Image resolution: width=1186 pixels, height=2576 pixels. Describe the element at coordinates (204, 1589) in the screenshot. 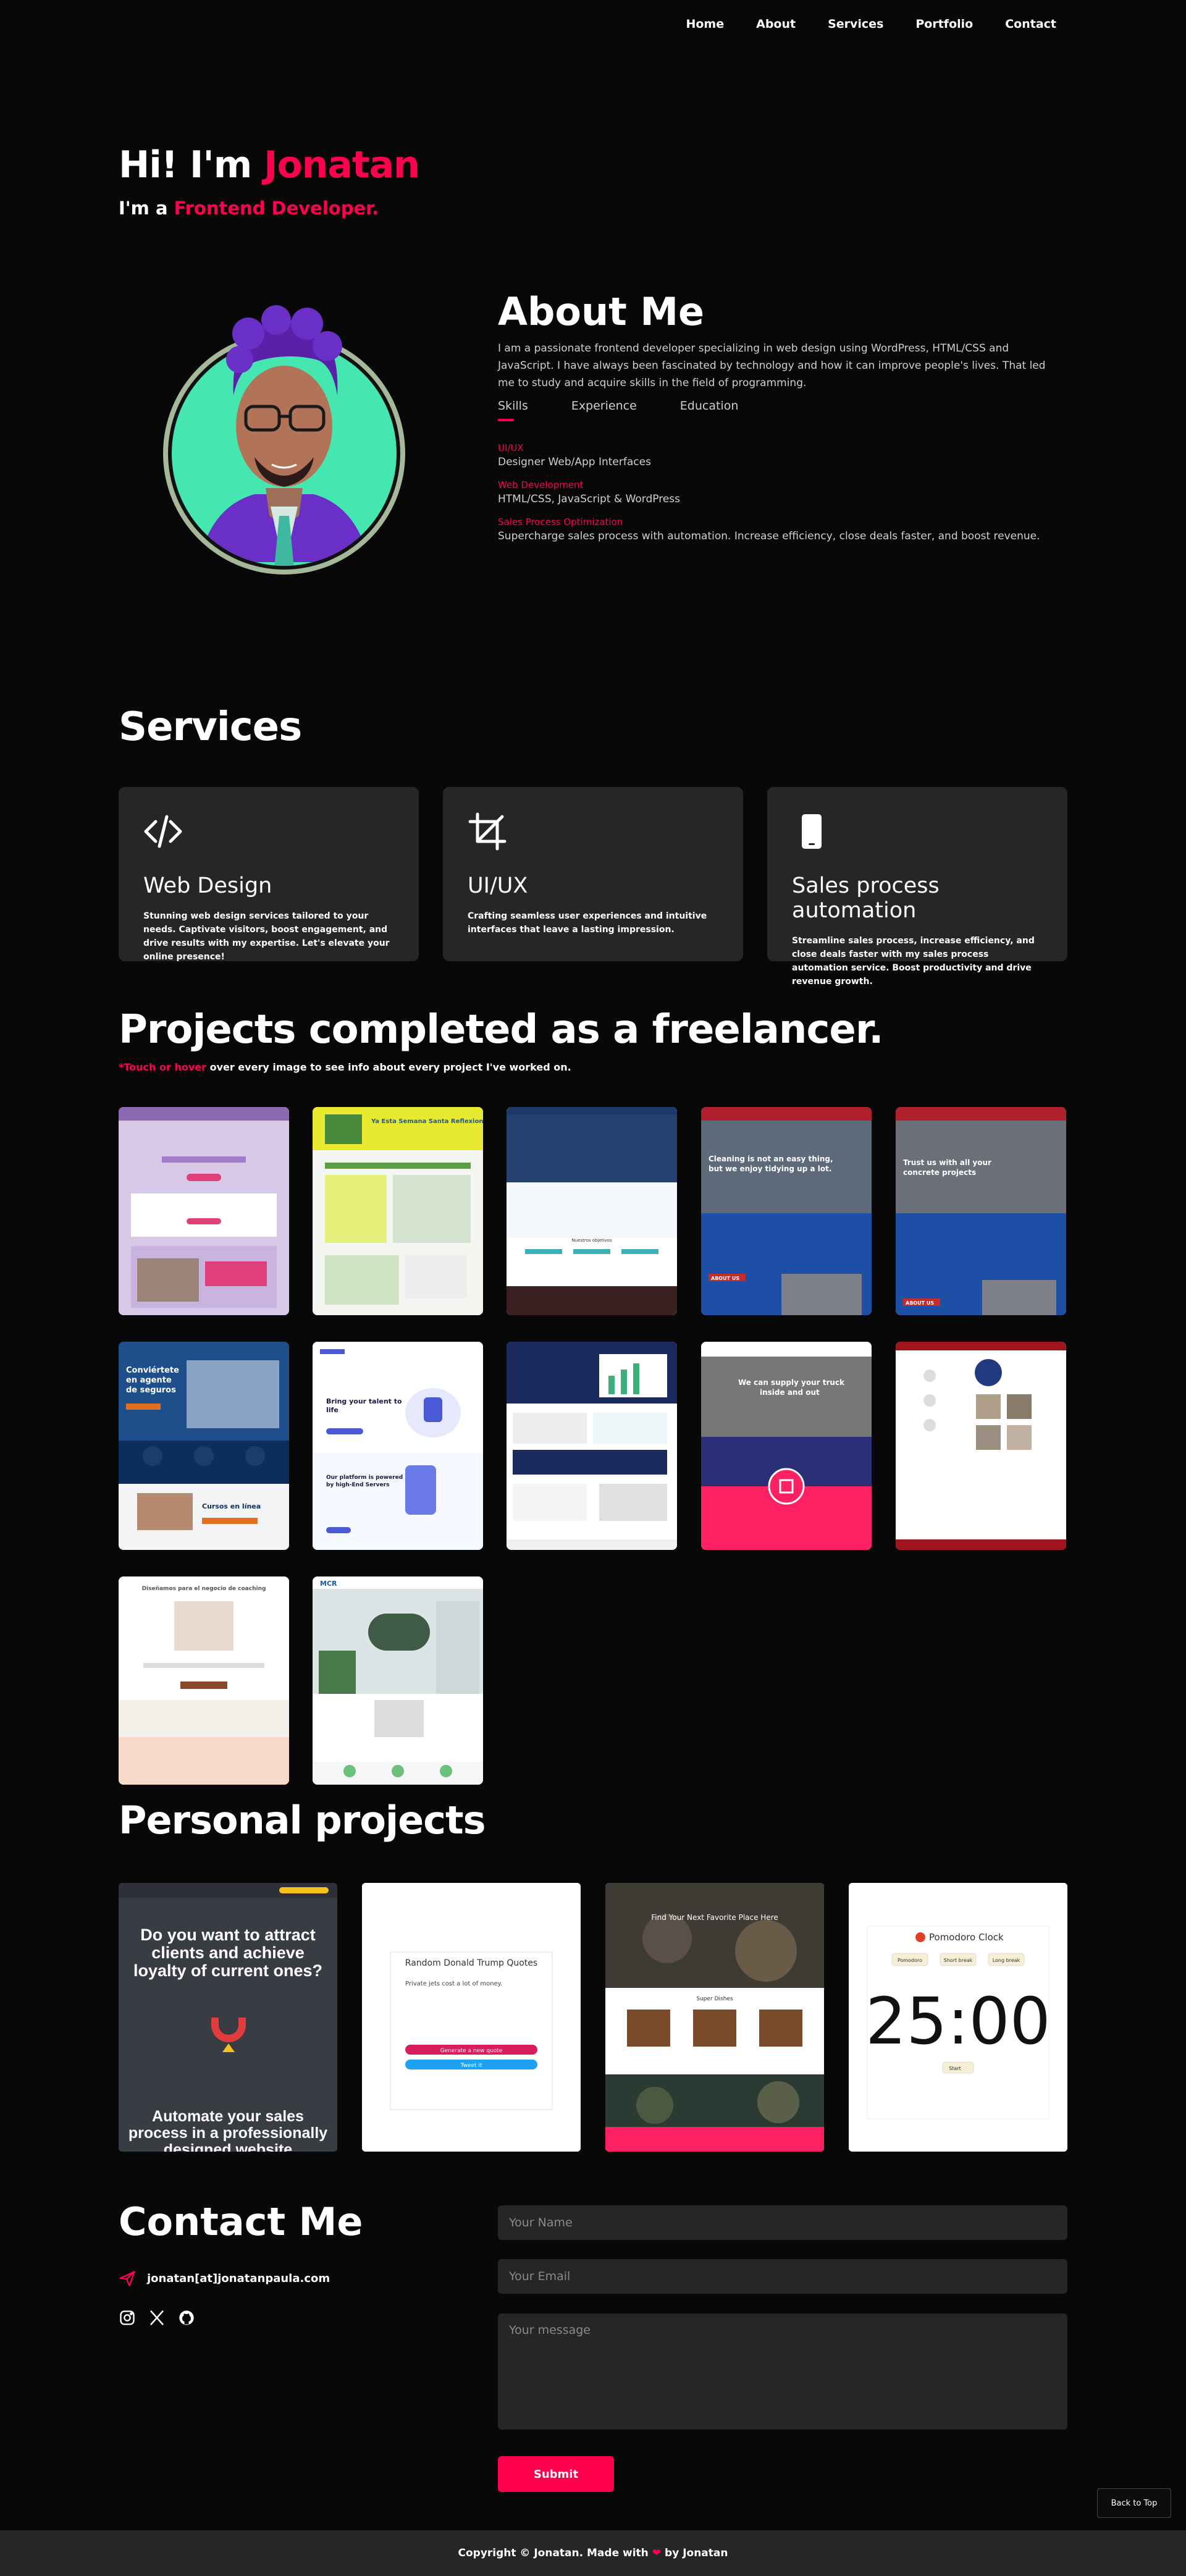

I see `thumb-heading: Diseñamos para el negocio de coaching` at that location.